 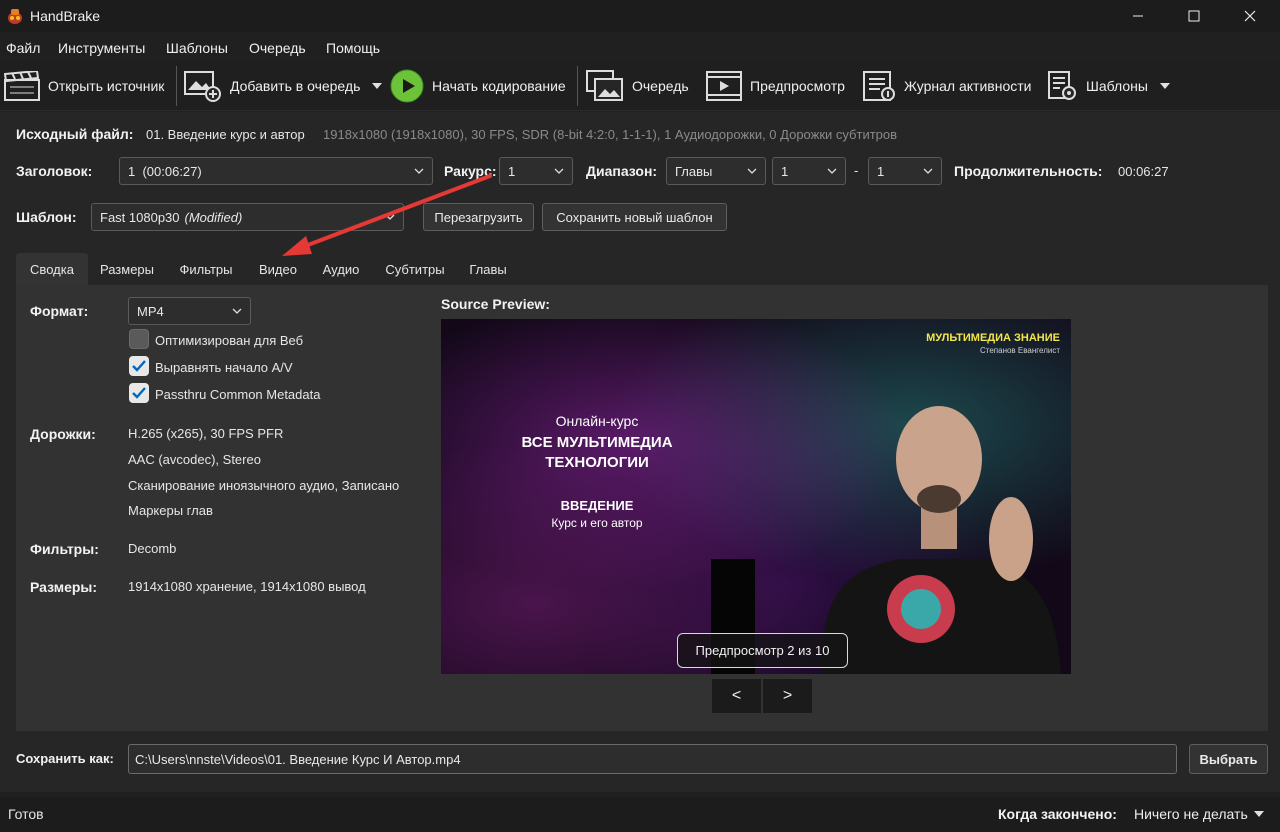 What do you see at coordinates (1191, 814) in the screenshot?
I see `when-done-value: Ничего не делать` at bounding box center [1191, 814].